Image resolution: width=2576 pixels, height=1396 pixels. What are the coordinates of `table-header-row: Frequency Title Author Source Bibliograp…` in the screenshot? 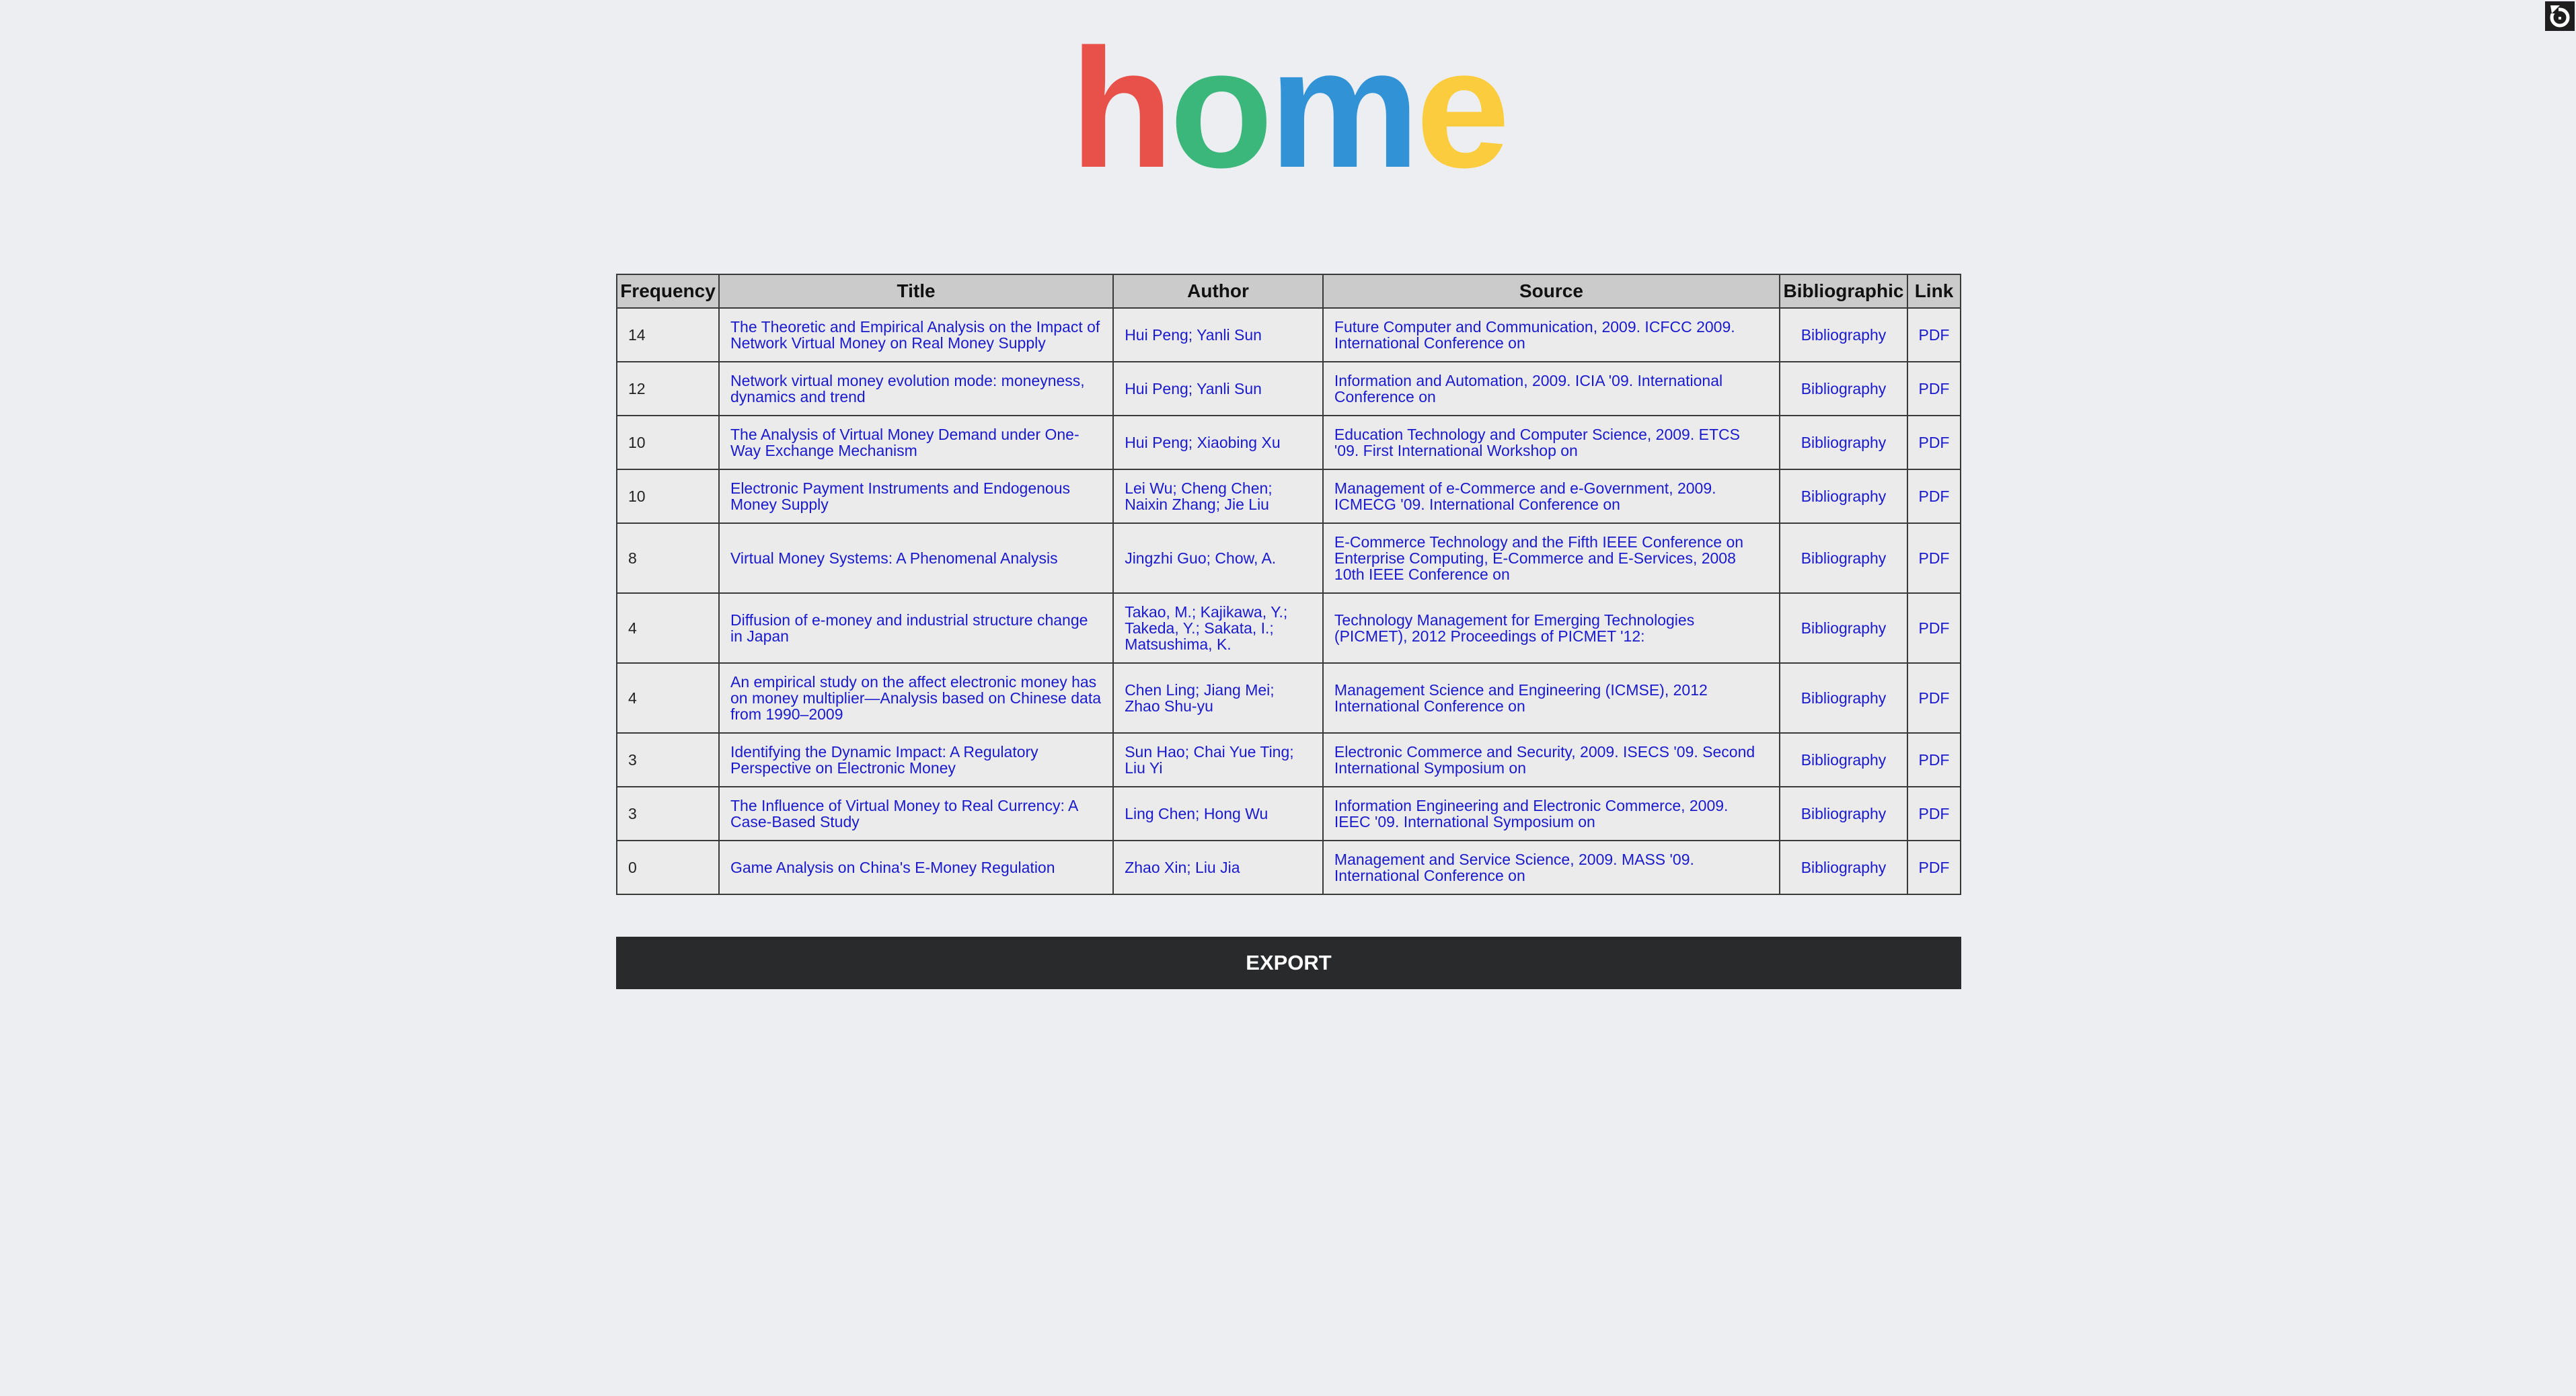 It's located at (1289, 291).